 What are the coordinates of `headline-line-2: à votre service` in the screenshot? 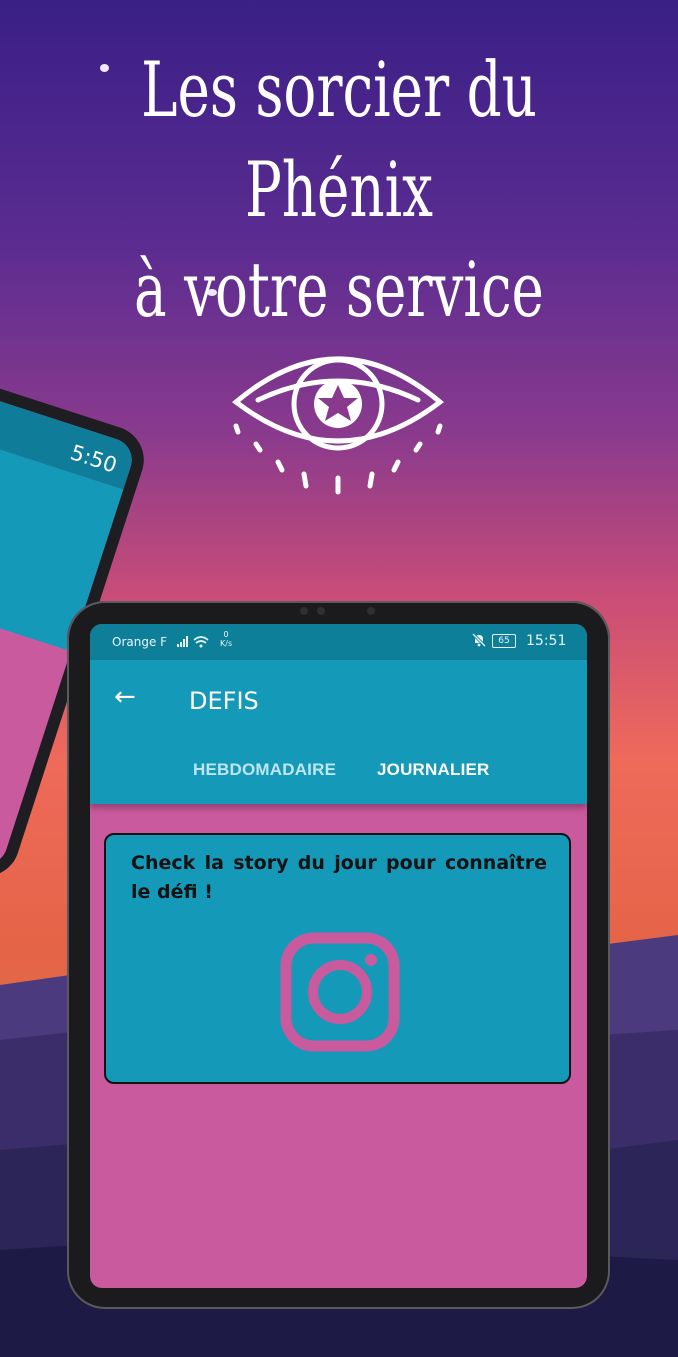 It's located at (339, 289).